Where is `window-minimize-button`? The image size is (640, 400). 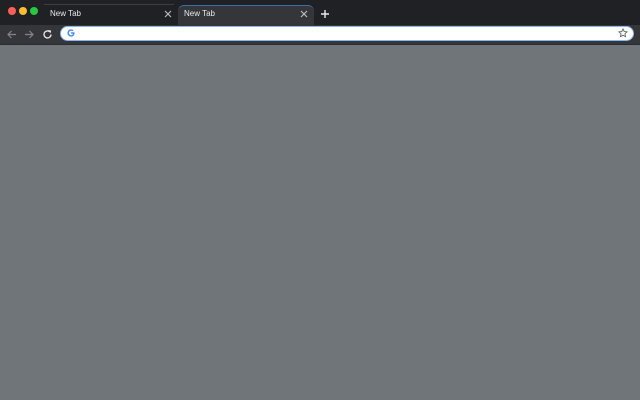 window-minimize-button is located at coordinates (23, 11).